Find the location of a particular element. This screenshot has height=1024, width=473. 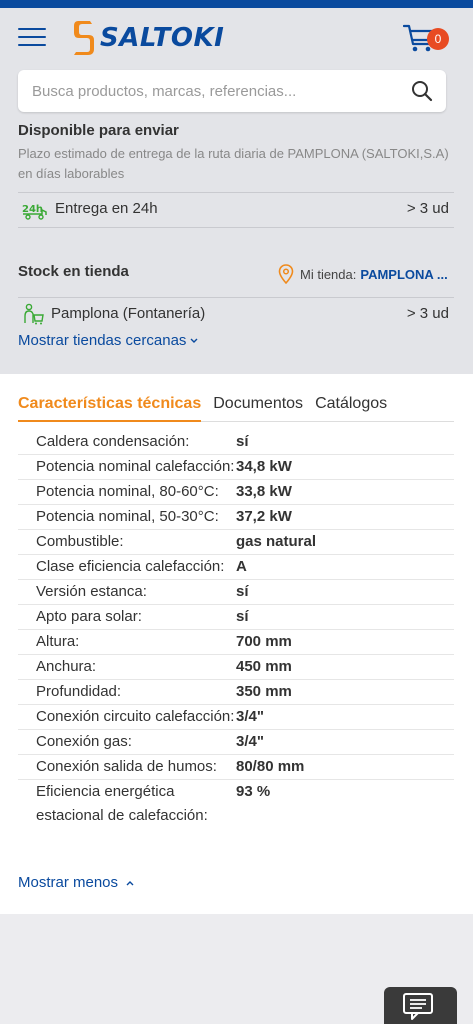

spec-row: Caldera condensación: sí is located at coordinates (236, 442).